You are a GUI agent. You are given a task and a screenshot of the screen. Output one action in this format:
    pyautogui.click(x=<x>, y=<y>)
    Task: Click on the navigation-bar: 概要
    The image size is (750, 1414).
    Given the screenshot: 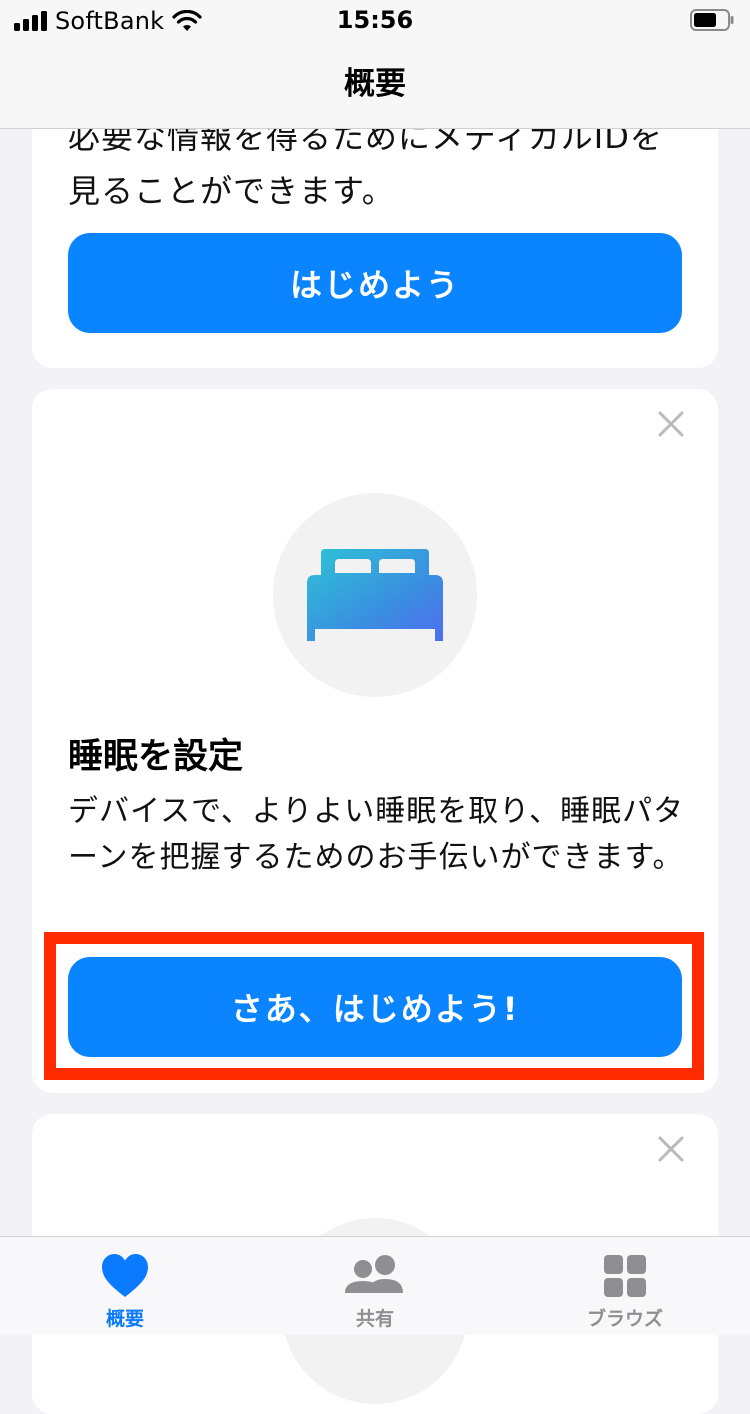 What is the action you would take?
    pyautogui.click(x=375, y=84)
    